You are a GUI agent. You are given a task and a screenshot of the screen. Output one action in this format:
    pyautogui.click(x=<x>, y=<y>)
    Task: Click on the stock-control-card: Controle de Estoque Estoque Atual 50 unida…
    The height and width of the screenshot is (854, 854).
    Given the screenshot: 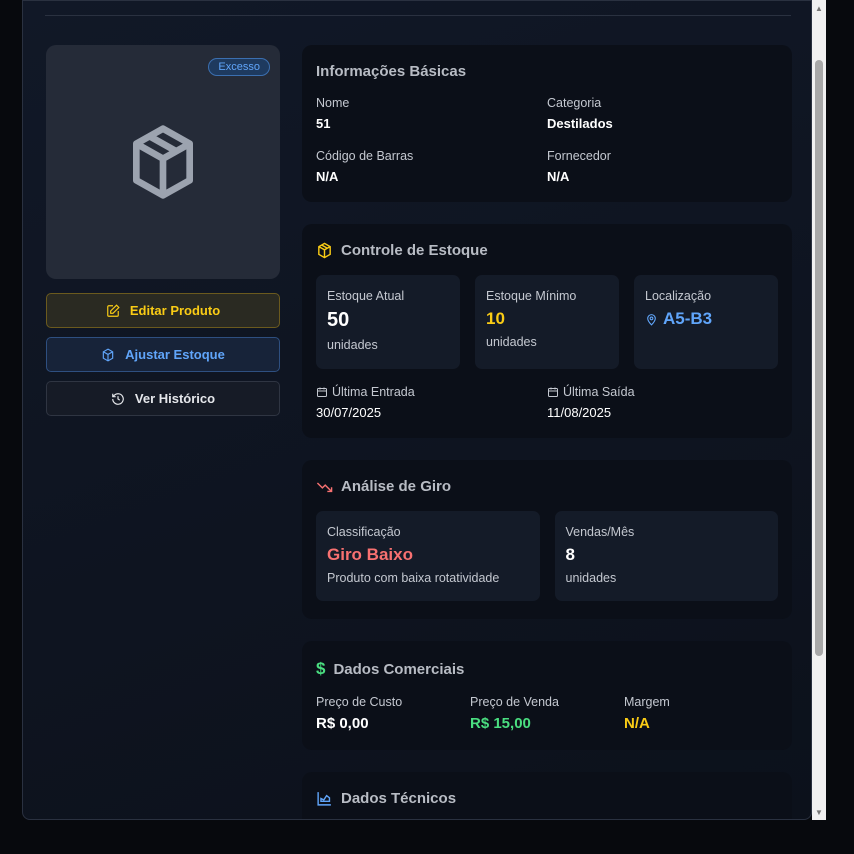 What is the action you would take?
    pyautogui.click(x=547, y=331)
    